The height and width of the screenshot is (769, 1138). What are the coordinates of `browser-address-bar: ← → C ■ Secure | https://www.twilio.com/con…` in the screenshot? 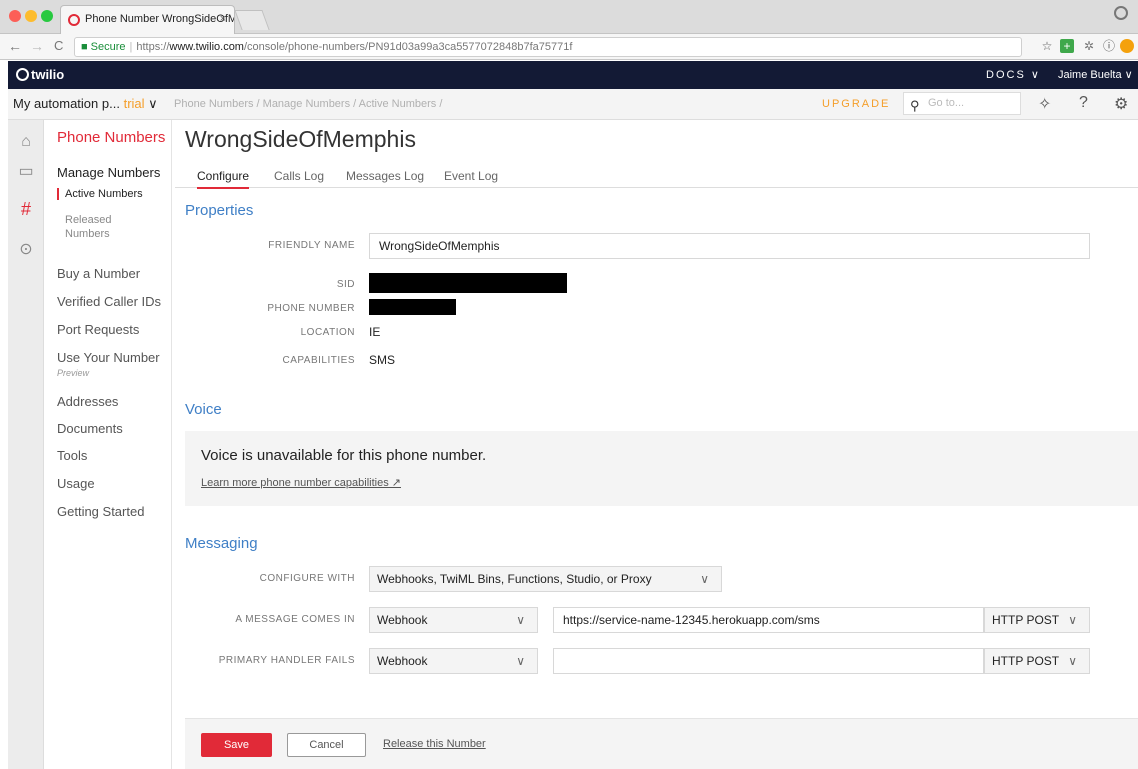 It's located at (569, 47).